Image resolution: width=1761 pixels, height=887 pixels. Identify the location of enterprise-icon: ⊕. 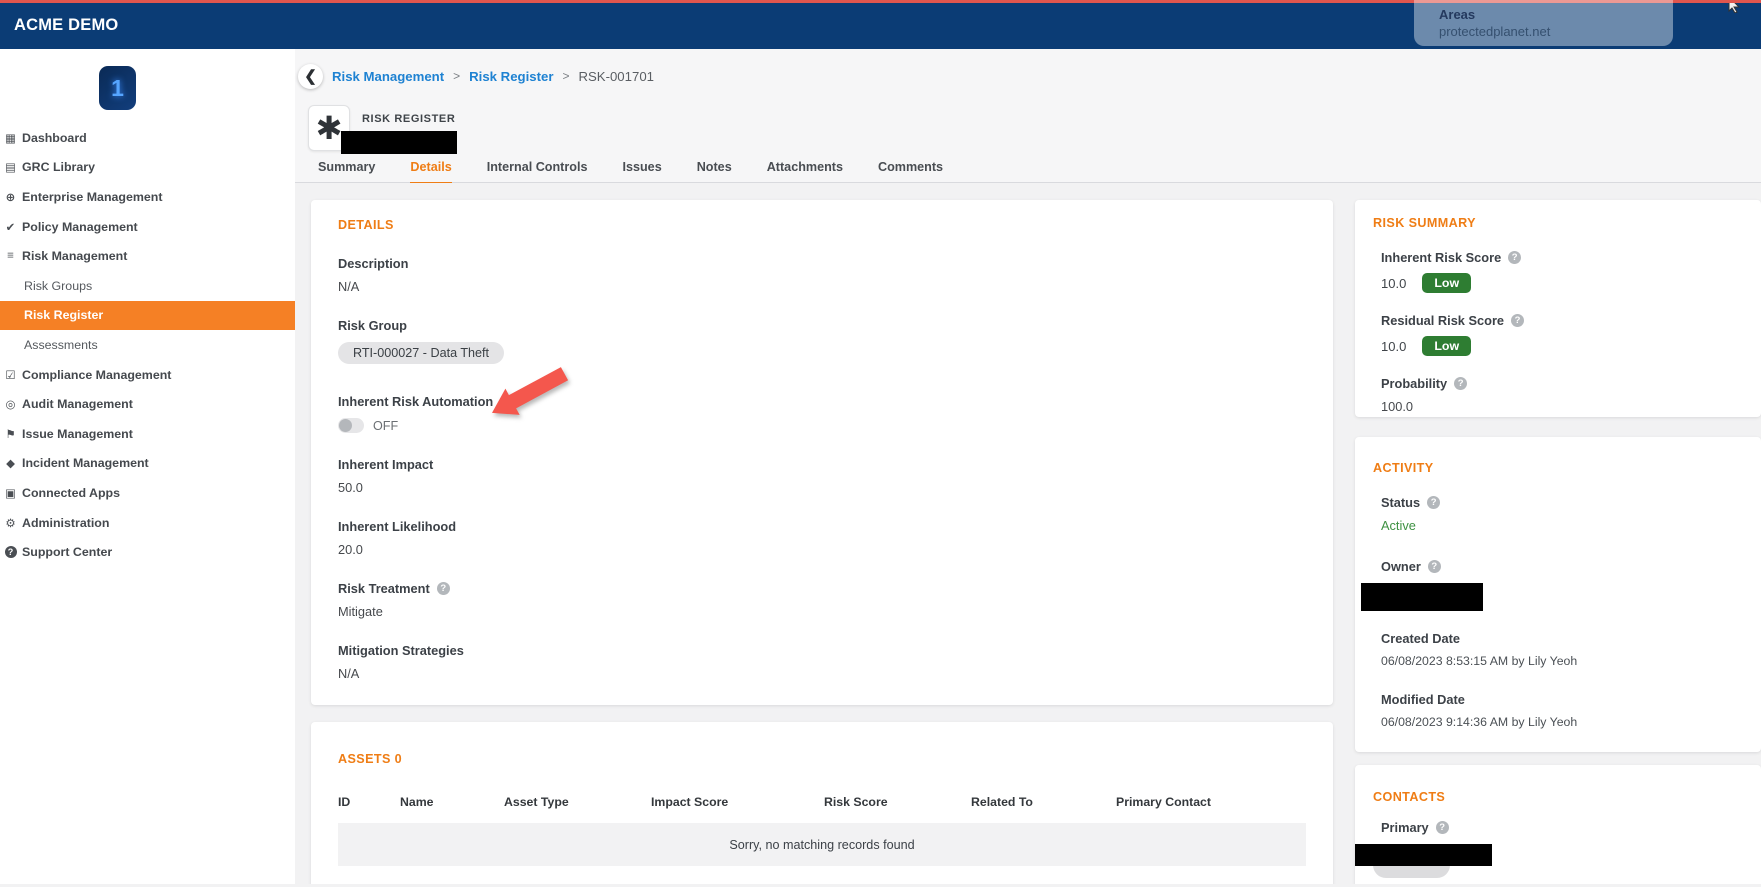
(10, 197).